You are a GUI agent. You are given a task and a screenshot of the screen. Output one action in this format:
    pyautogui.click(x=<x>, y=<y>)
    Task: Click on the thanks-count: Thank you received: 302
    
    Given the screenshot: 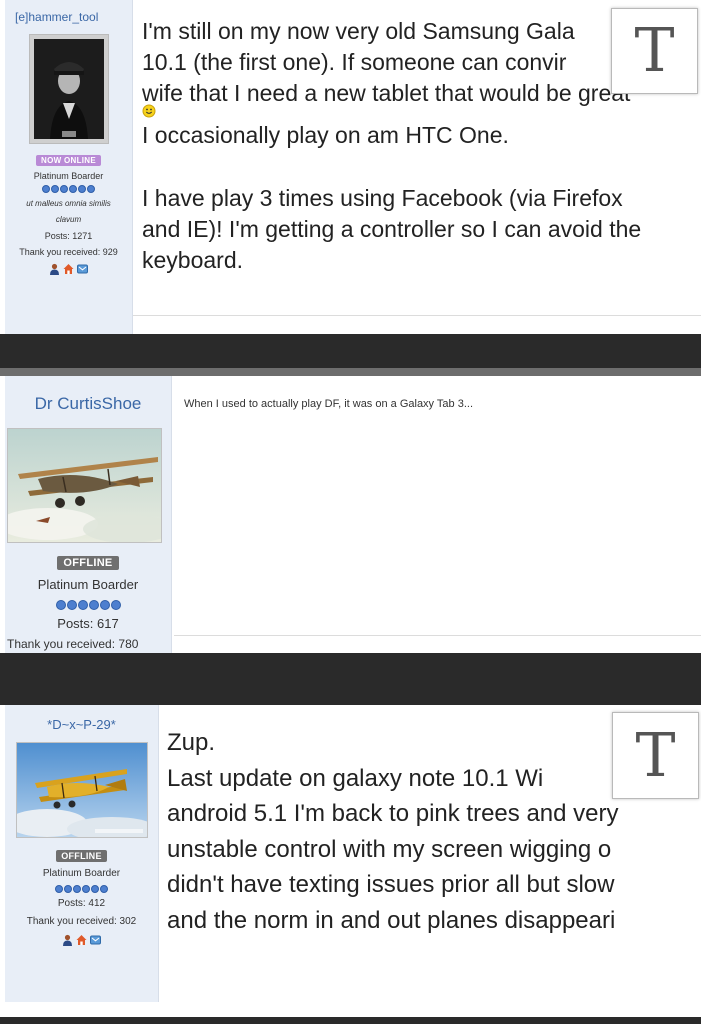 What is the action you would take?
    pyautogui.click(x=81, y=921)
    